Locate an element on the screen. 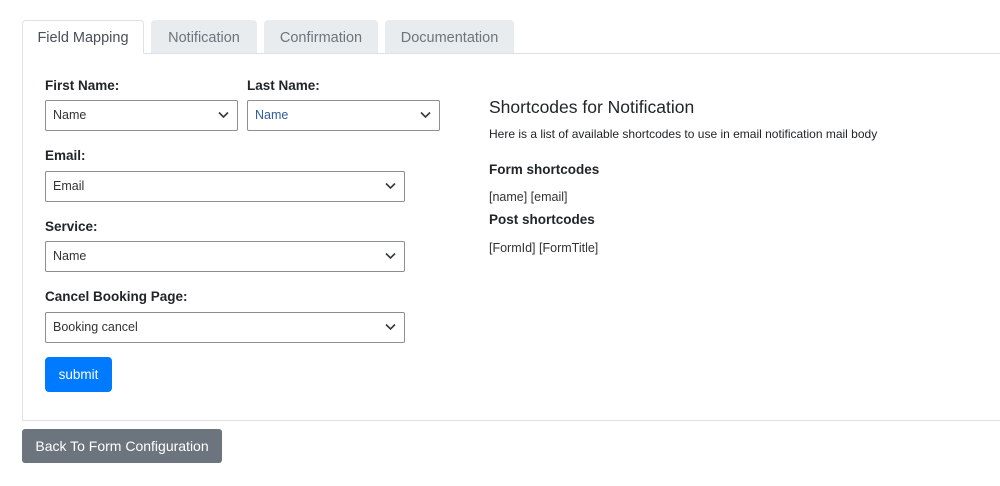 Image resolution: width=1000 pixels, height=486 pixels. last-name-select: Name is located at coordinates (343, 115).